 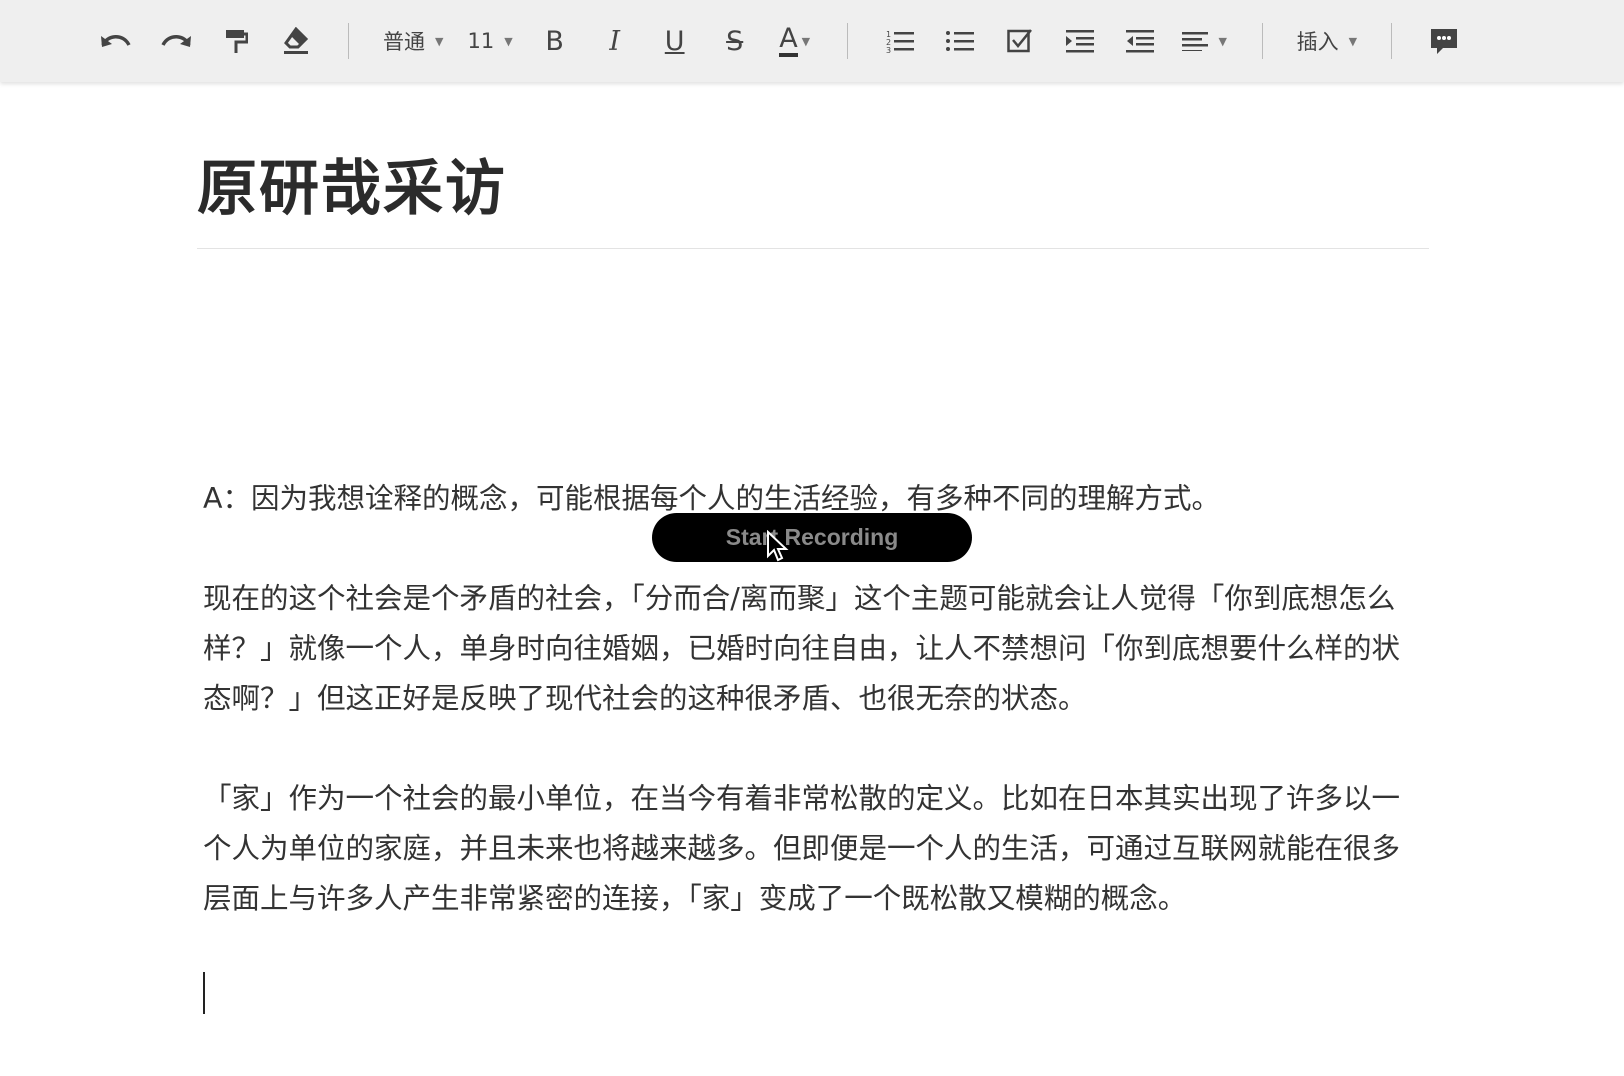 I want to click on start-recording-button: Start Recording, so click(x=812, y=537).